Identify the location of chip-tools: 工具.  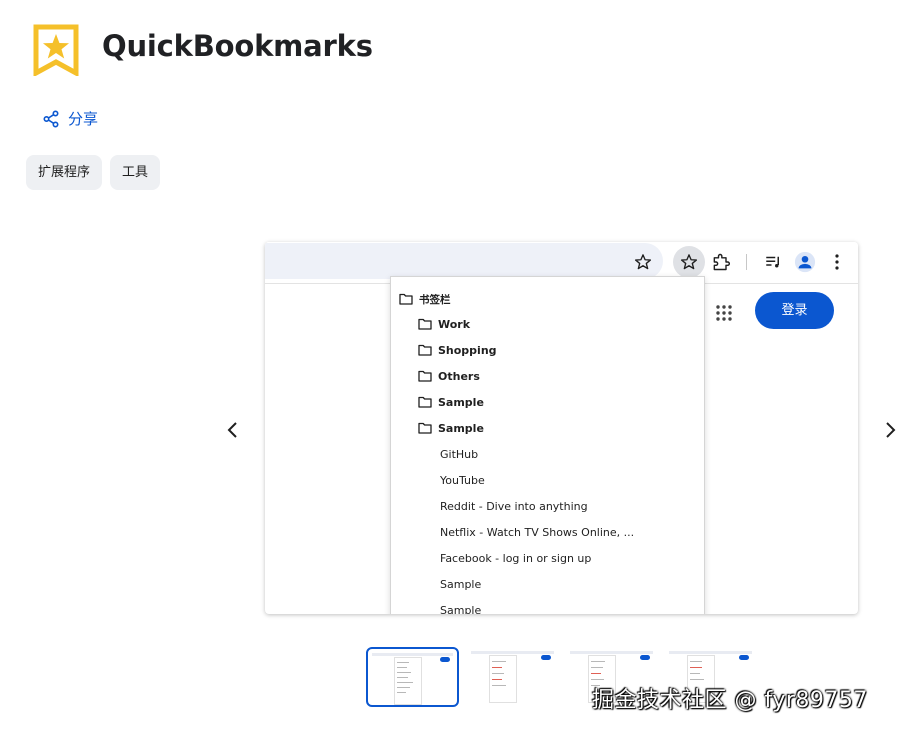
(135, 172).